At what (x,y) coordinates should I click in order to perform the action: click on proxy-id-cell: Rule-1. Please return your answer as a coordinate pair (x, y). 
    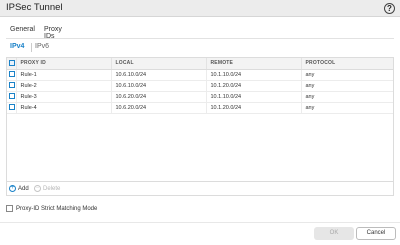
    Looking at the image, I should click on (64, 75).